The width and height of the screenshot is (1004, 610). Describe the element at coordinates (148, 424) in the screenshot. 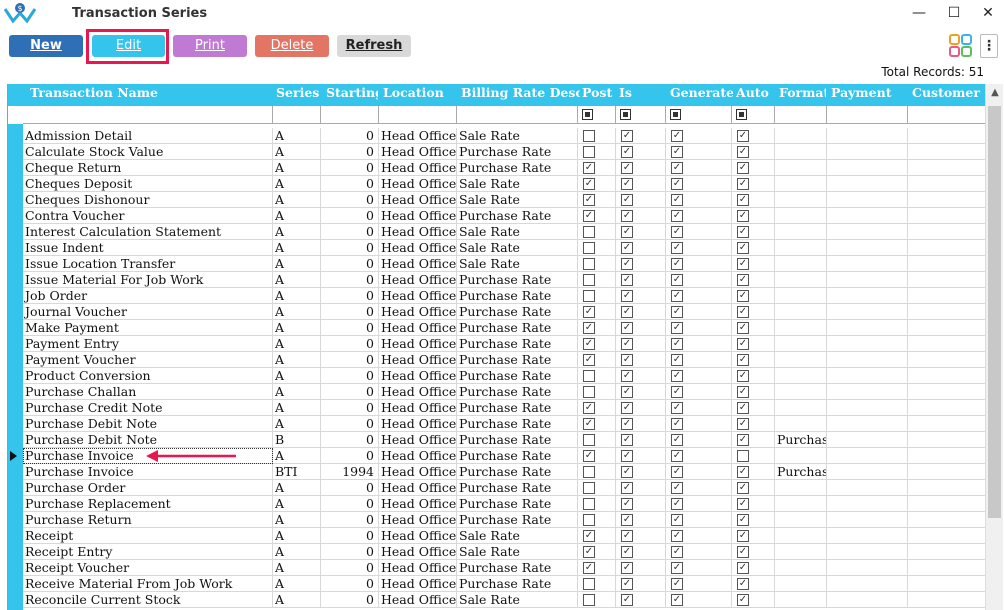

I see `cell-name: Purchase Debit Note` at that location.